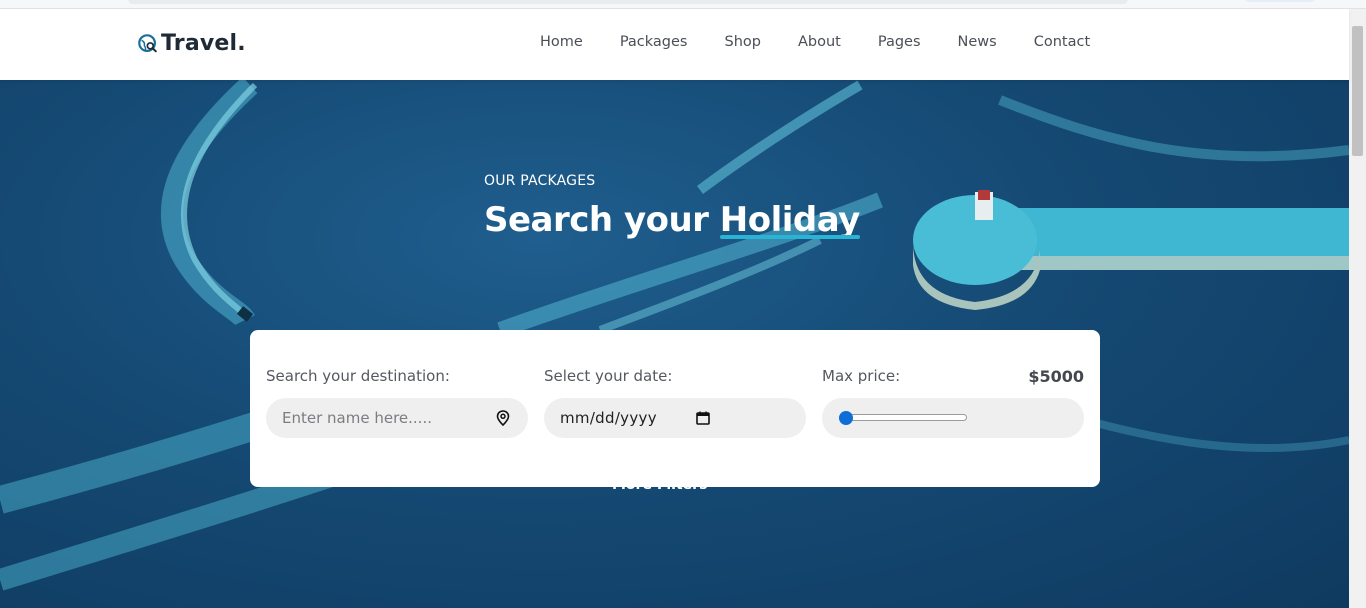  I want to click on hero-eyebrow: OUR PACKAGES, so click(540, 181).